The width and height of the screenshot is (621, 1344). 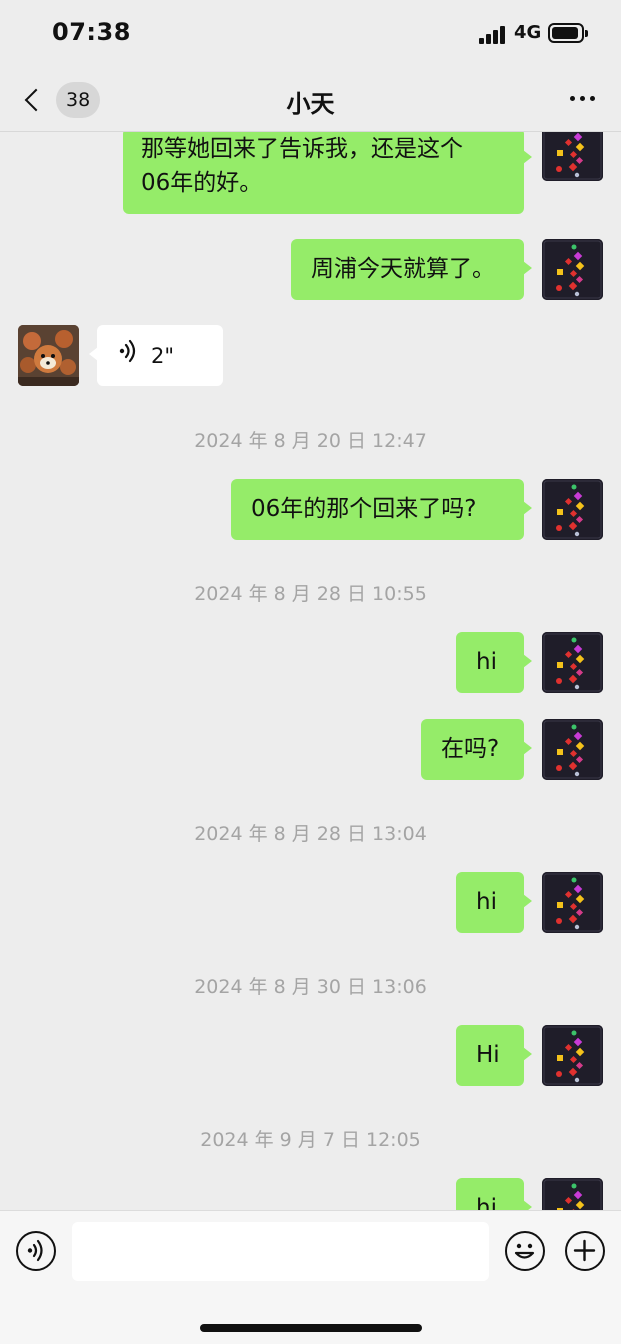 I want to click on voice-wave-icon, so click(x=128, y=356).